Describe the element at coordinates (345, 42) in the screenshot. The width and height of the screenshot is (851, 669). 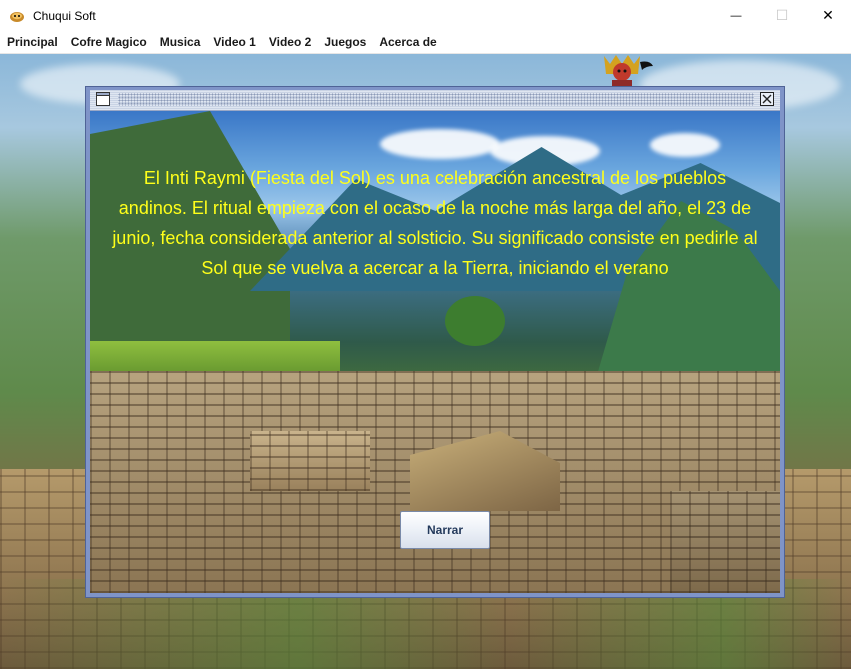
I see `menu-juegos: Juegos` at that location.